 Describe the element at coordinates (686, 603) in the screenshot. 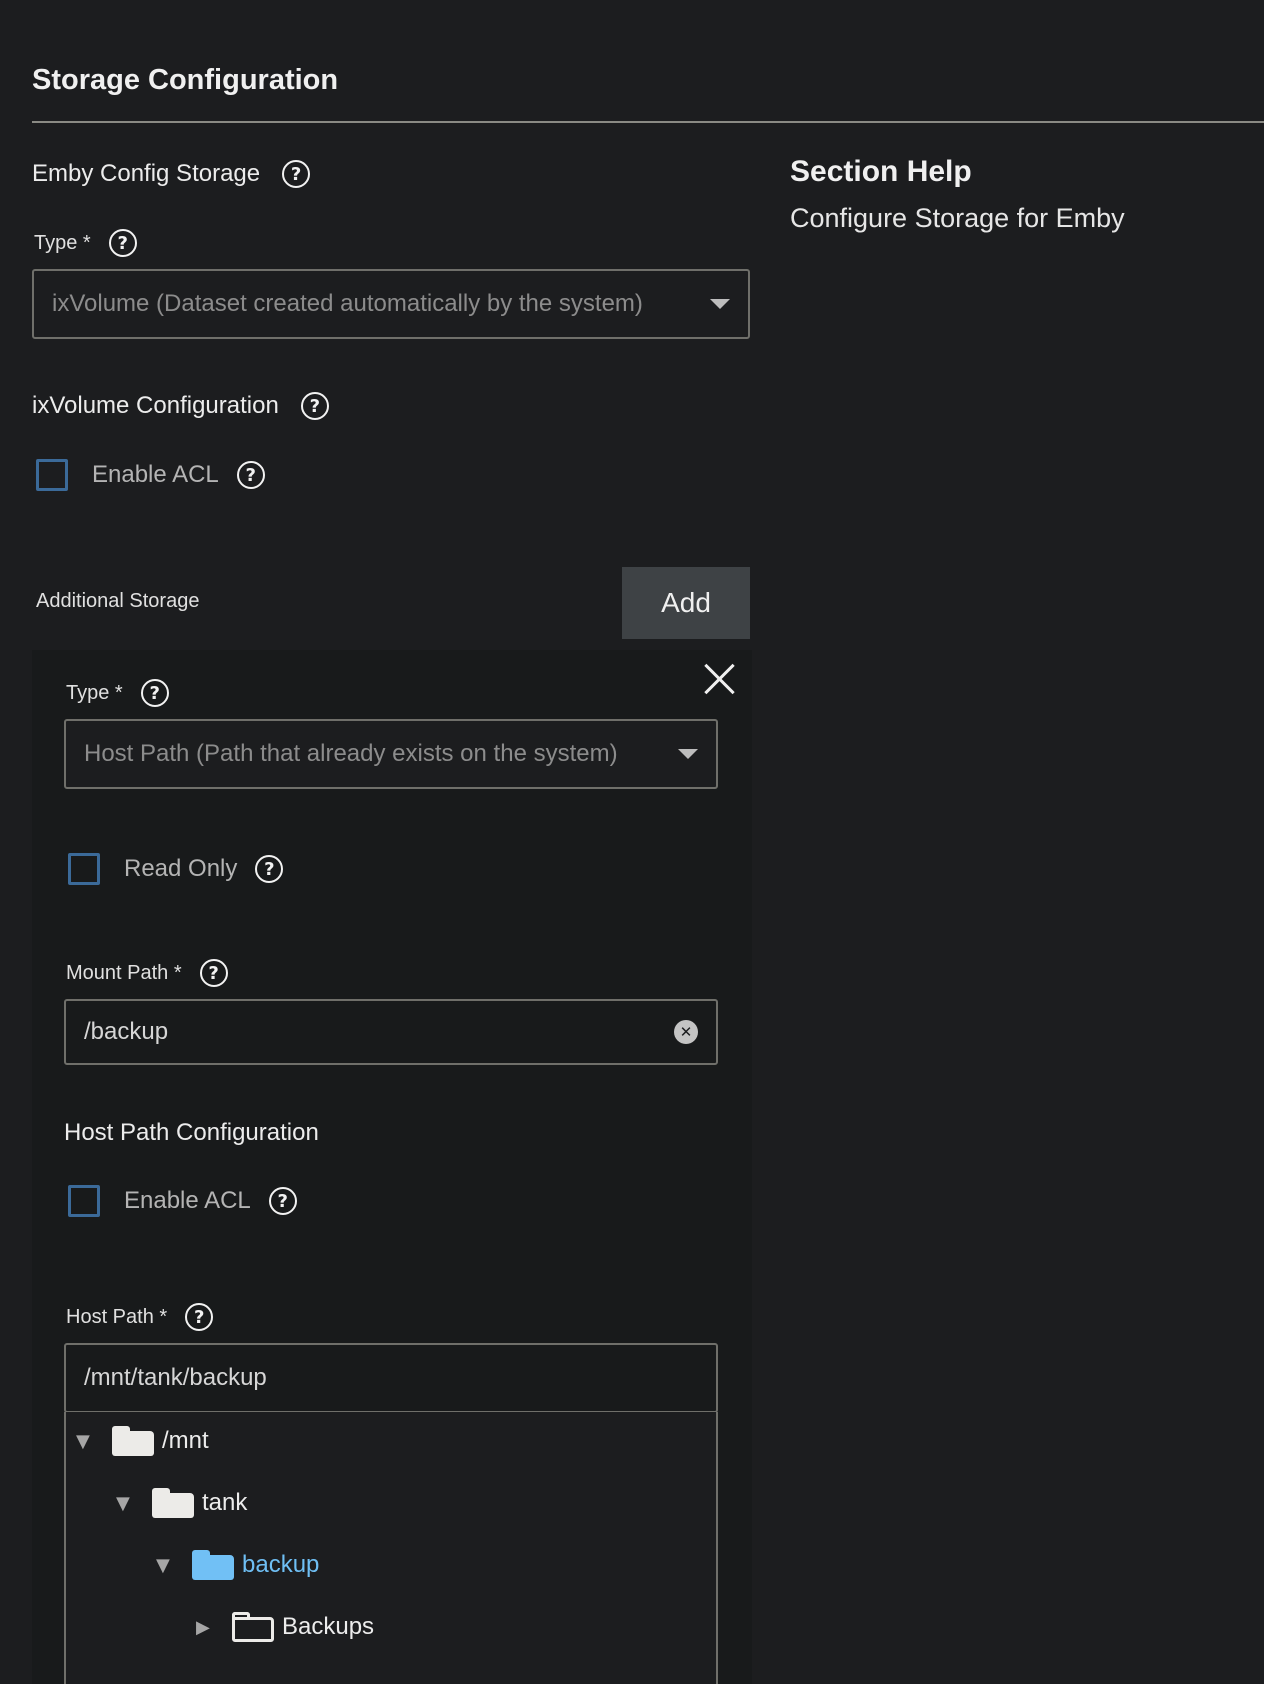

I see `add-button: Add` at that location.